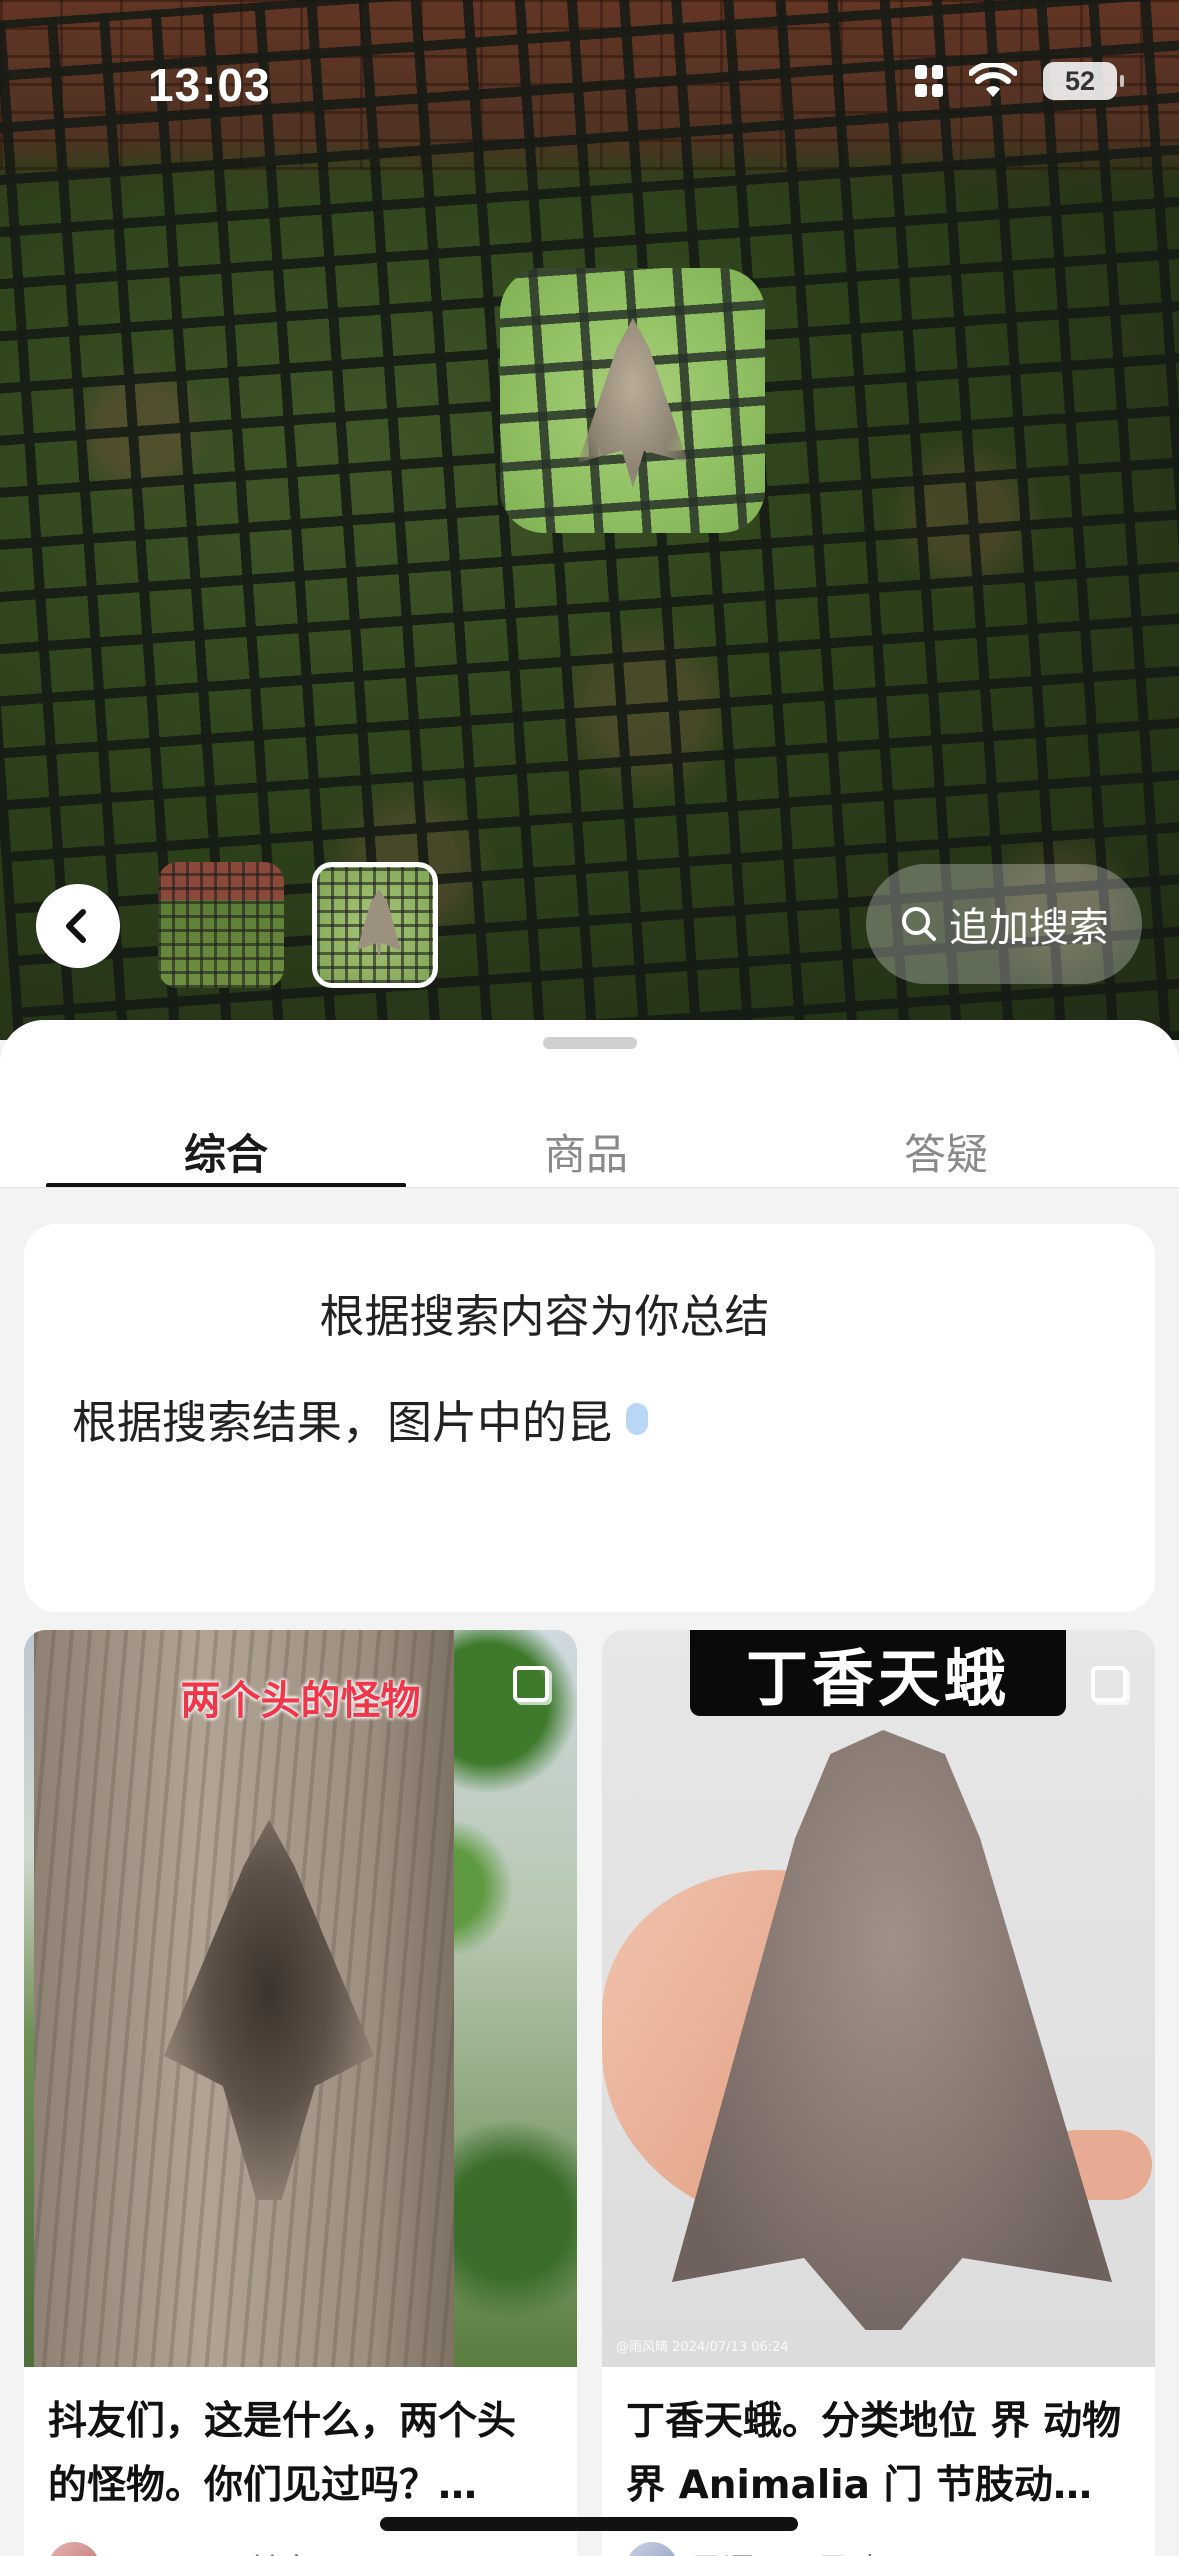 The image size is (1179, 2556). Describe the element at coordinates (544, 1316) in the screenshot. I see `summary-title: 根据搜索内容为你总结` at that location.